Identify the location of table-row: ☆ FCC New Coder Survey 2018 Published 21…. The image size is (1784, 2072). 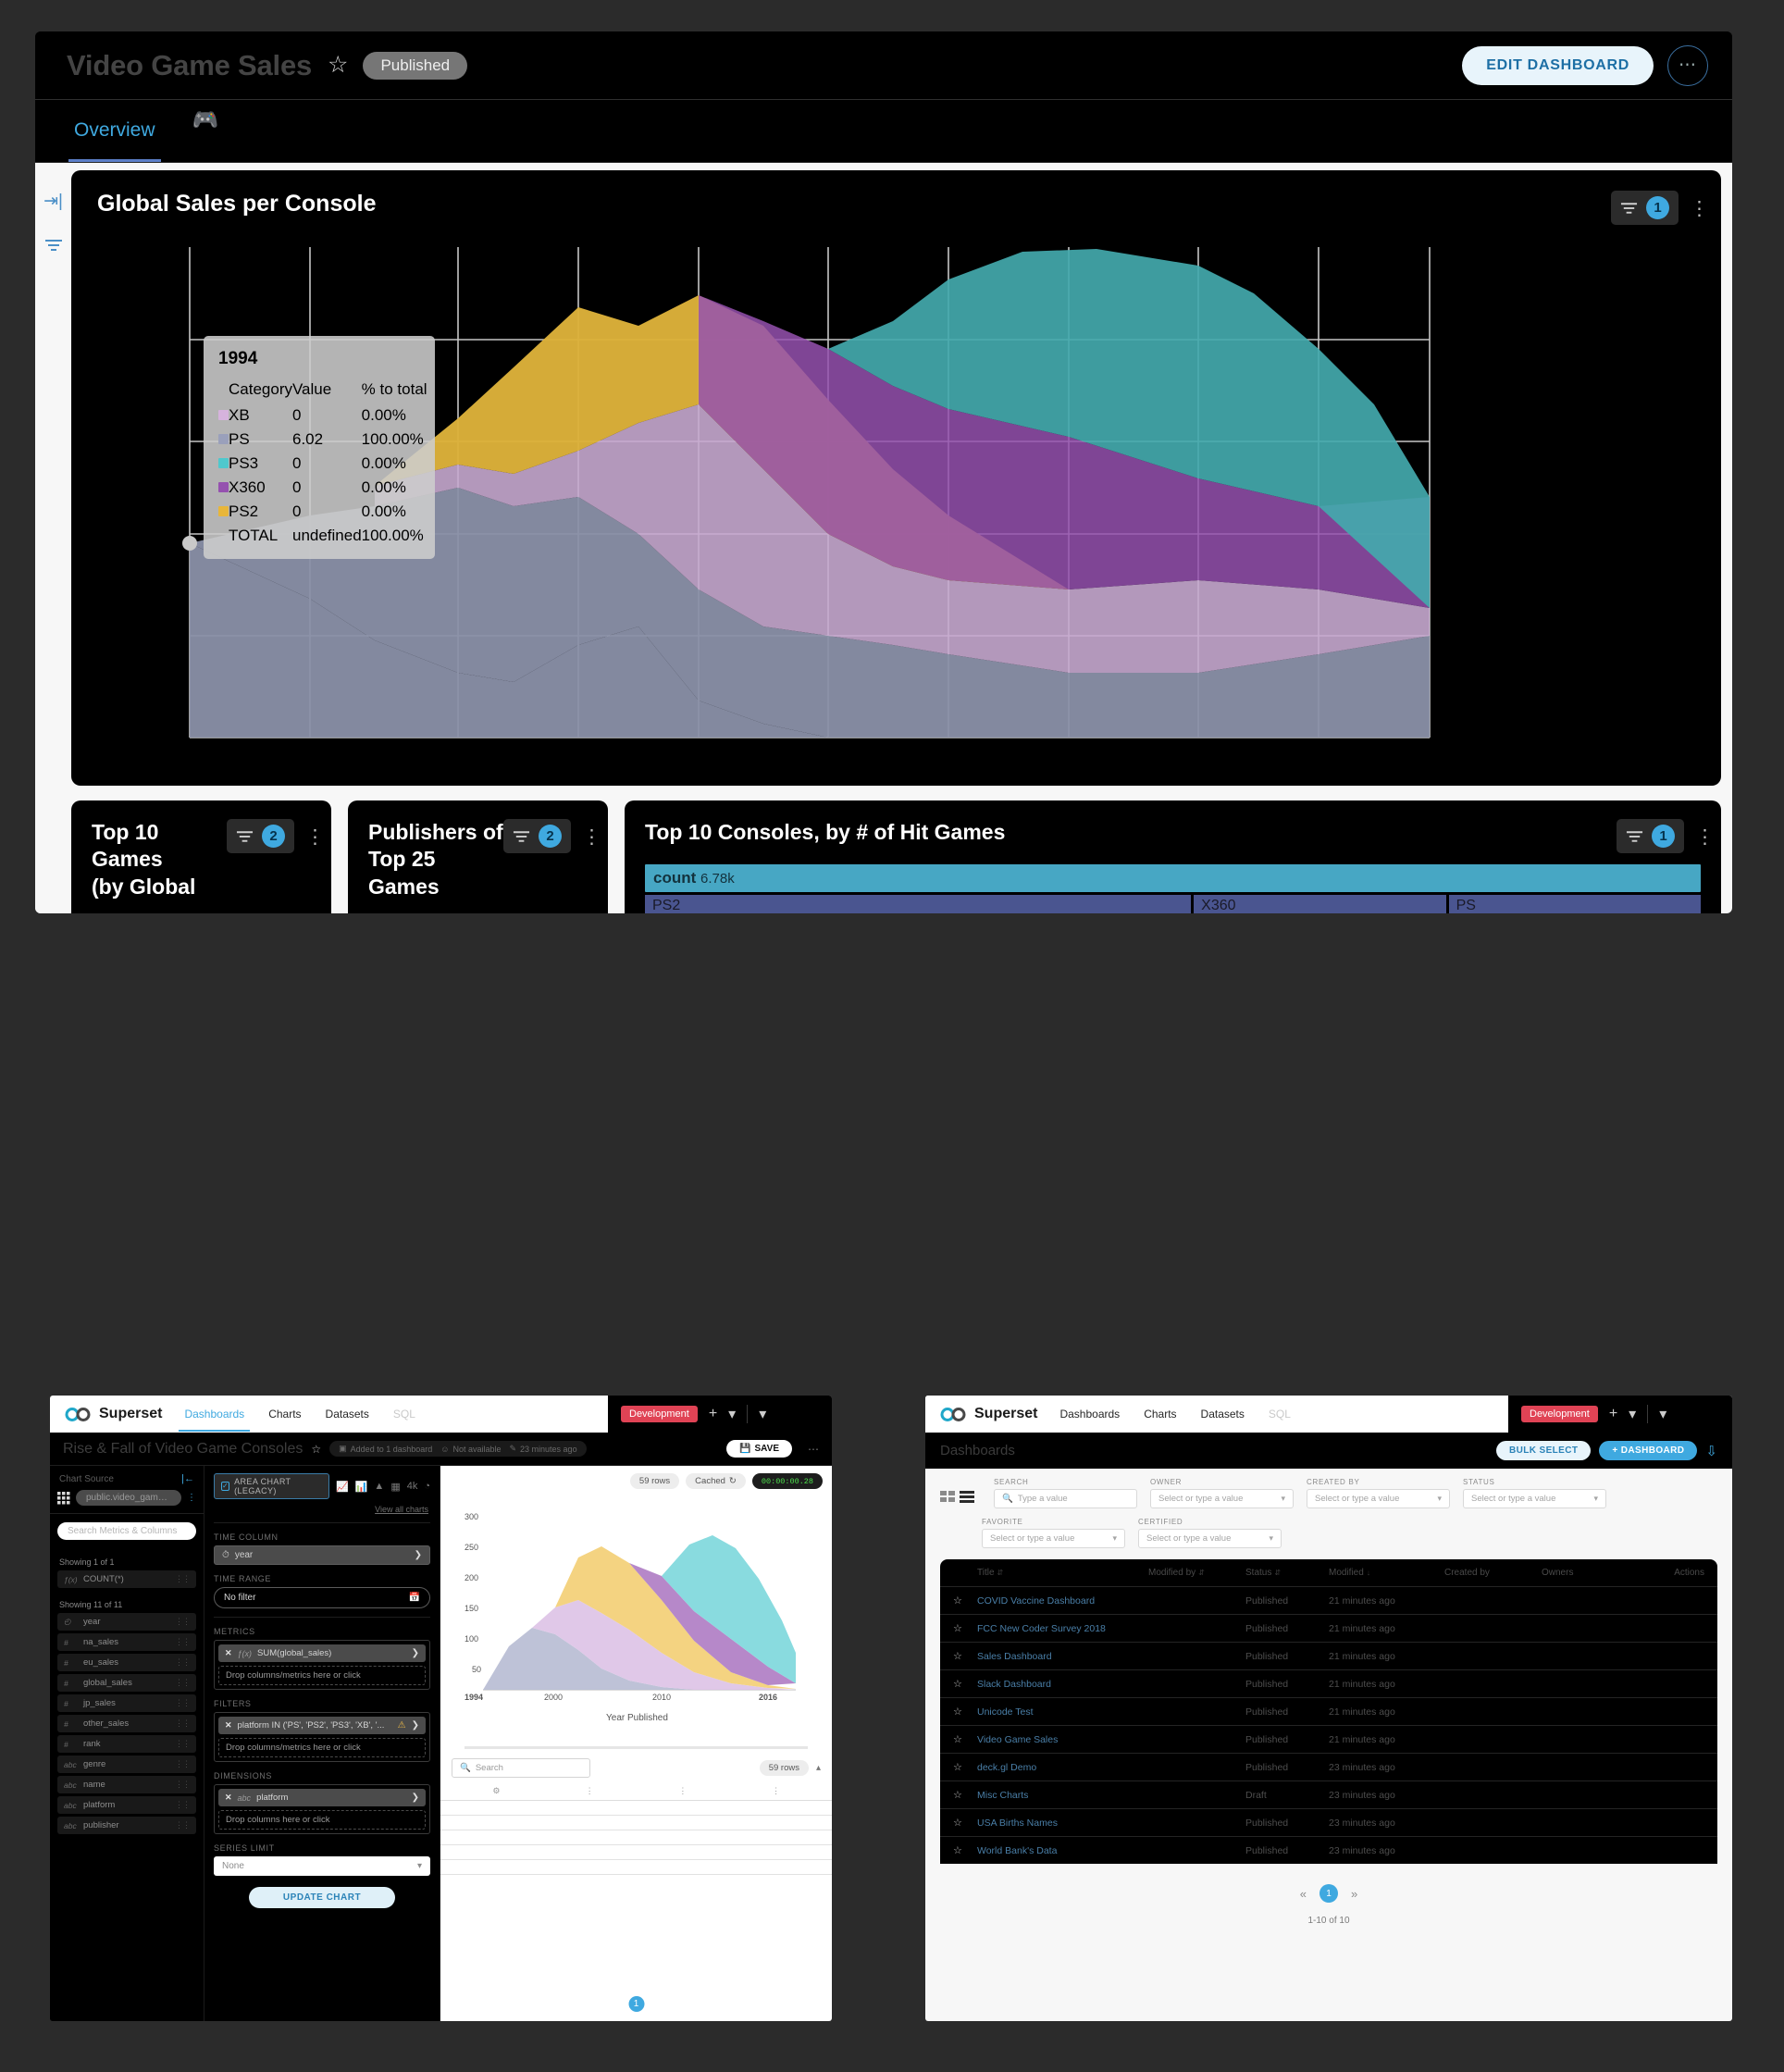
(1329, 1628).